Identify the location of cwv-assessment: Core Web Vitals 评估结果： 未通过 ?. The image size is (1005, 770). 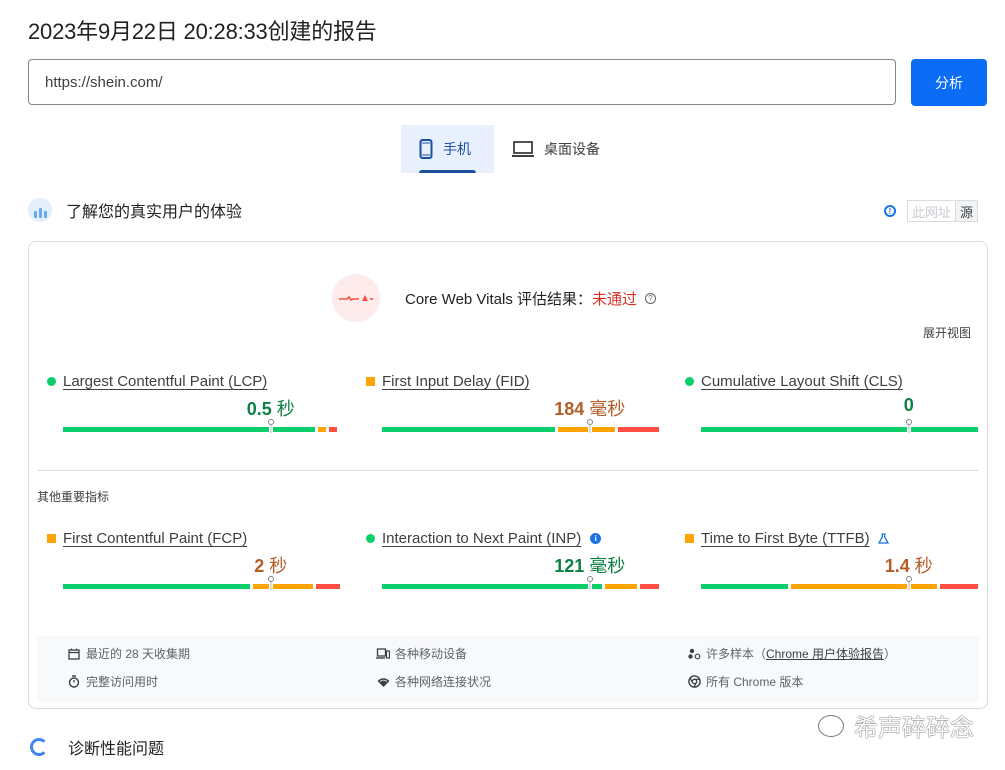
(494, 298).